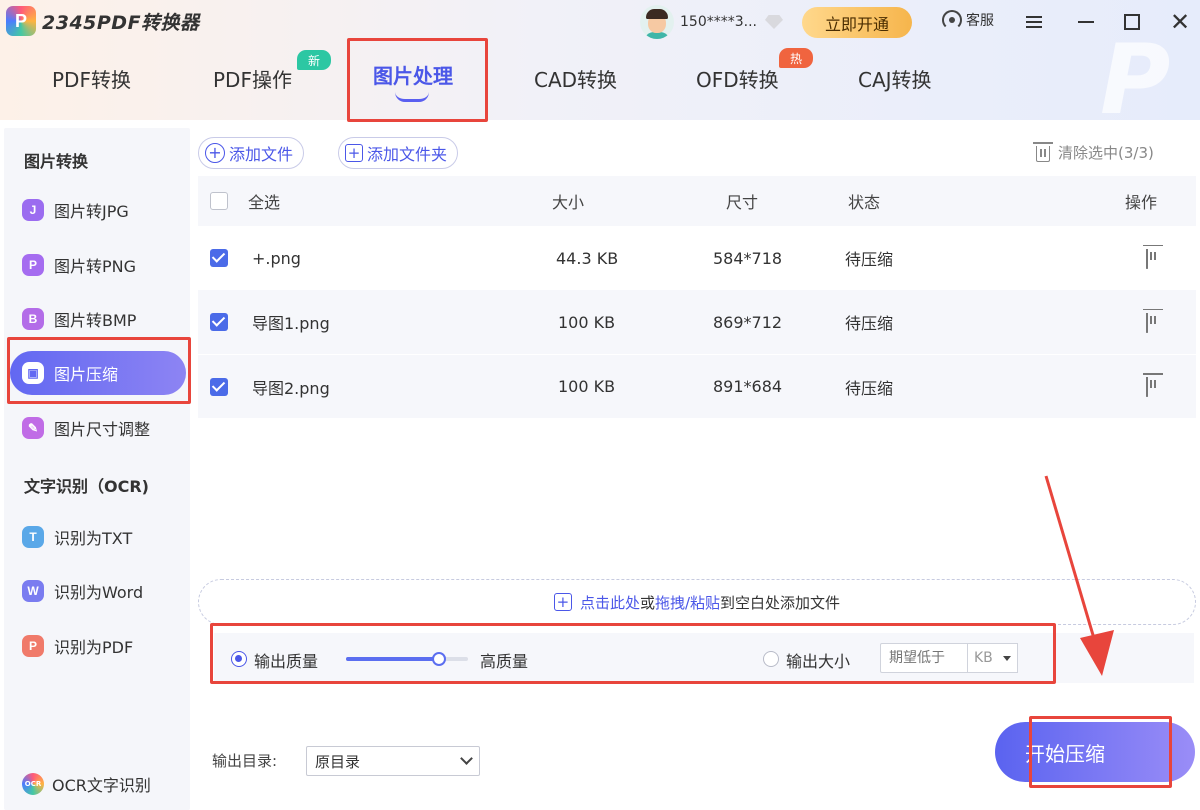 The height and width of the screenshot is (810, 1200). What do you see at coordinates (291, 388) in the screenshot?
I see `file-name: 导图2.png` at bounding box center [291, 388].